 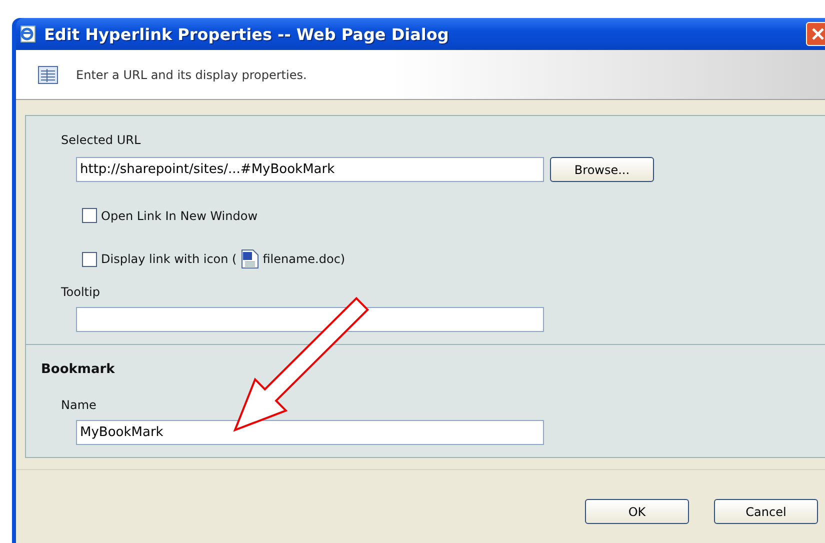 What do you see at coordinates (304, 259) in the screenshot?
I see `checkbox-label: filename.doc)` at bounding box center [304, 259].